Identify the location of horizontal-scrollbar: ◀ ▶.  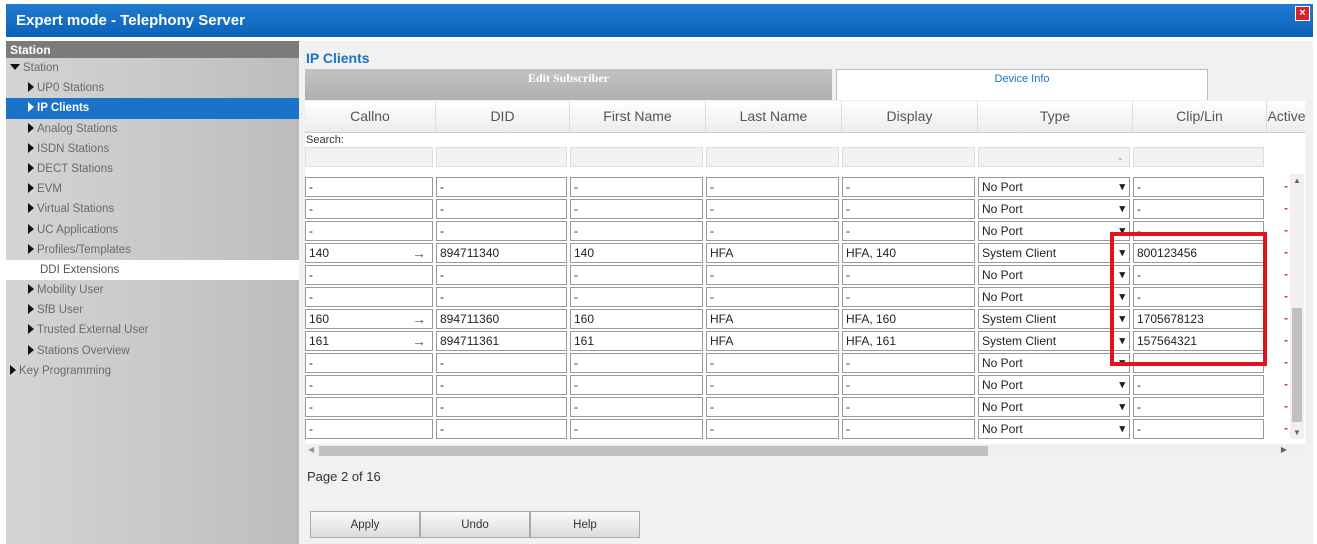
(805, 451).